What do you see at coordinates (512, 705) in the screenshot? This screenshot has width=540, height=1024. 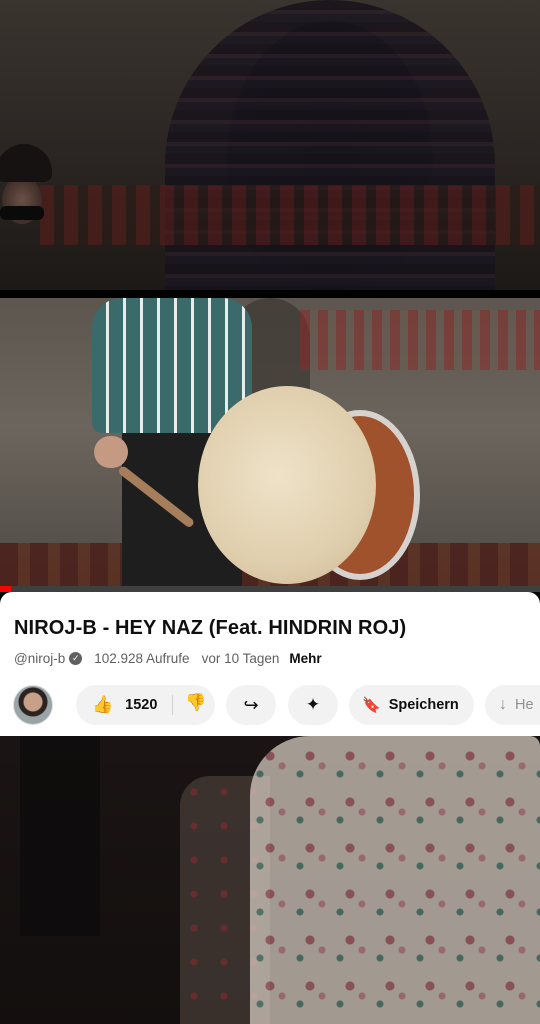 I see `download-button: ↓ He` at bounding box center [512, 705].